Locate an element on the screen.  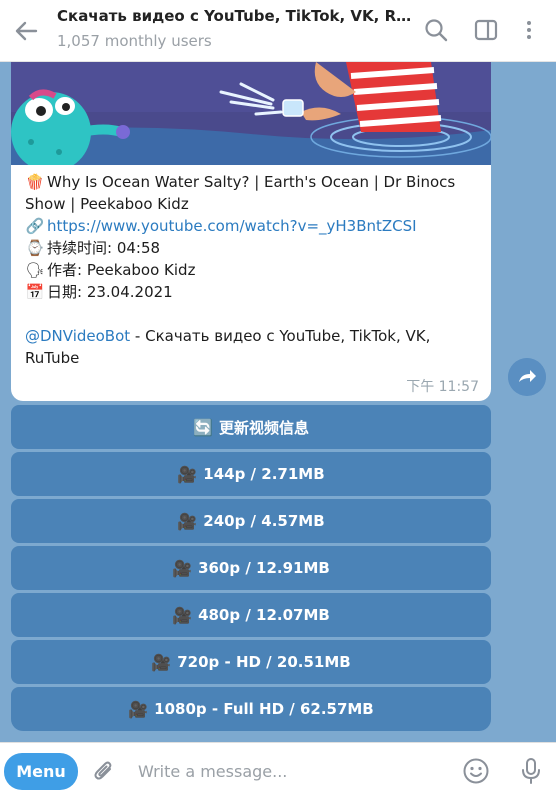
download-label: 1080p - Full HD / 62.57MB is located at coordinates (264, 709).